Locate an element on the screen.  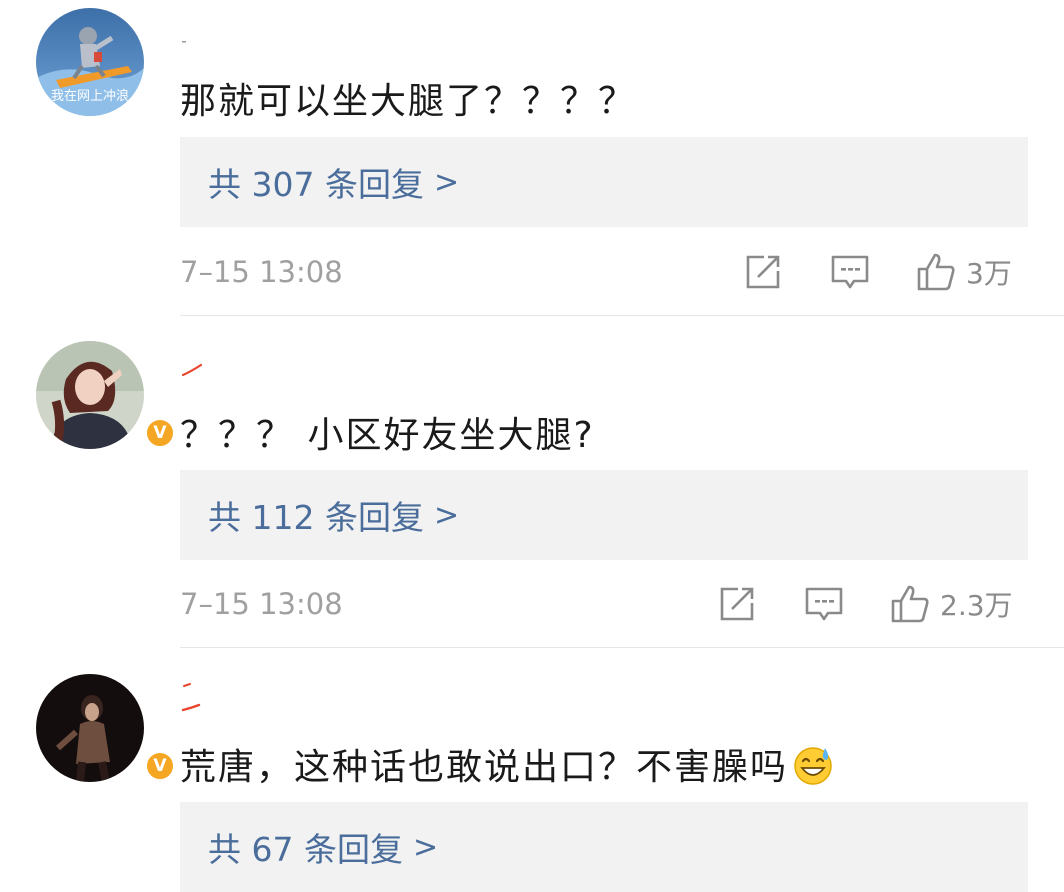
grinning-sweat-emoji is located at coordinates (813, 766).